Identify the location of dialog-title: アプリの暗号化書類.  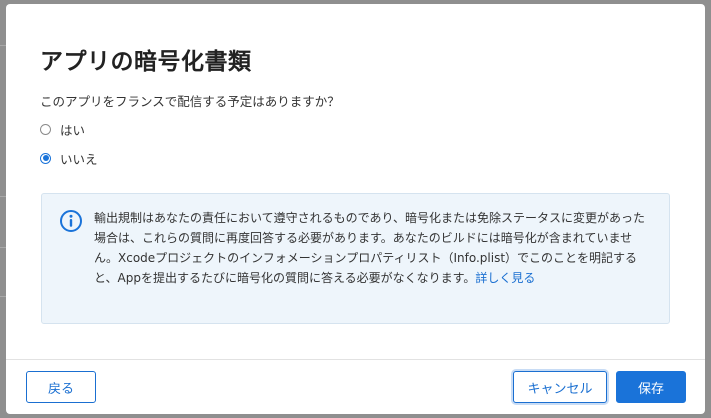
(146, 62).